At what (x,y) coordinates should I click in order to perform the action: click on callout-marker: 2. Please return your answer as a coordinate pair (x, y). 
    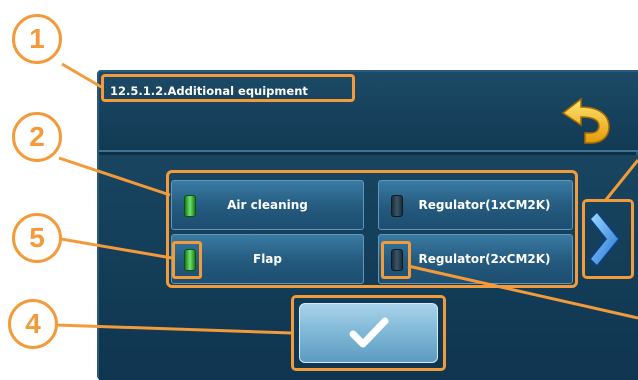
    Looking at the image, I should click on (37, 137).